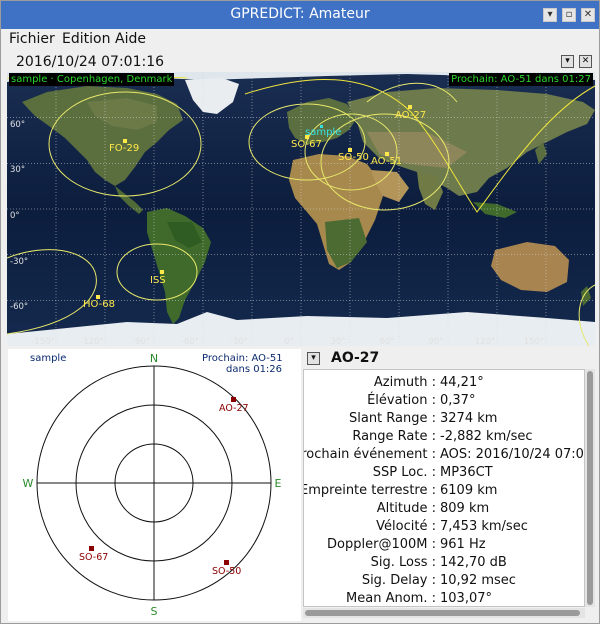 The image size is (600, 624). I want to click on info-row: SSP Loc. : MP36CT, so click(432, 472).